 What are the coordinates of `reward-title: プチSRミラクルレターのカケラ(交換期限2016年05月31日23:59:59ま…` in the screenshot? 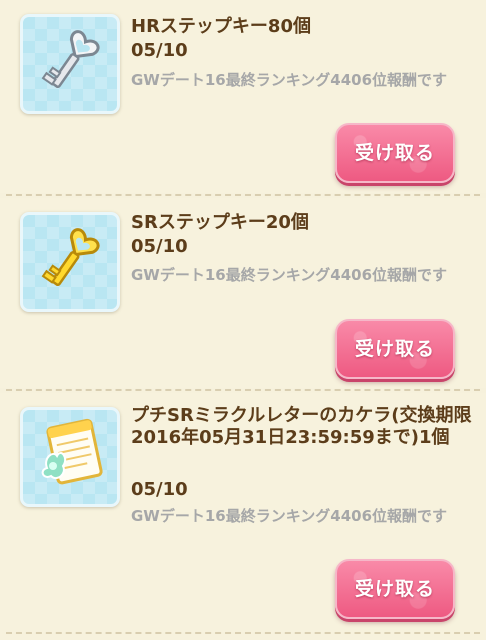 It's located at (301, 426).